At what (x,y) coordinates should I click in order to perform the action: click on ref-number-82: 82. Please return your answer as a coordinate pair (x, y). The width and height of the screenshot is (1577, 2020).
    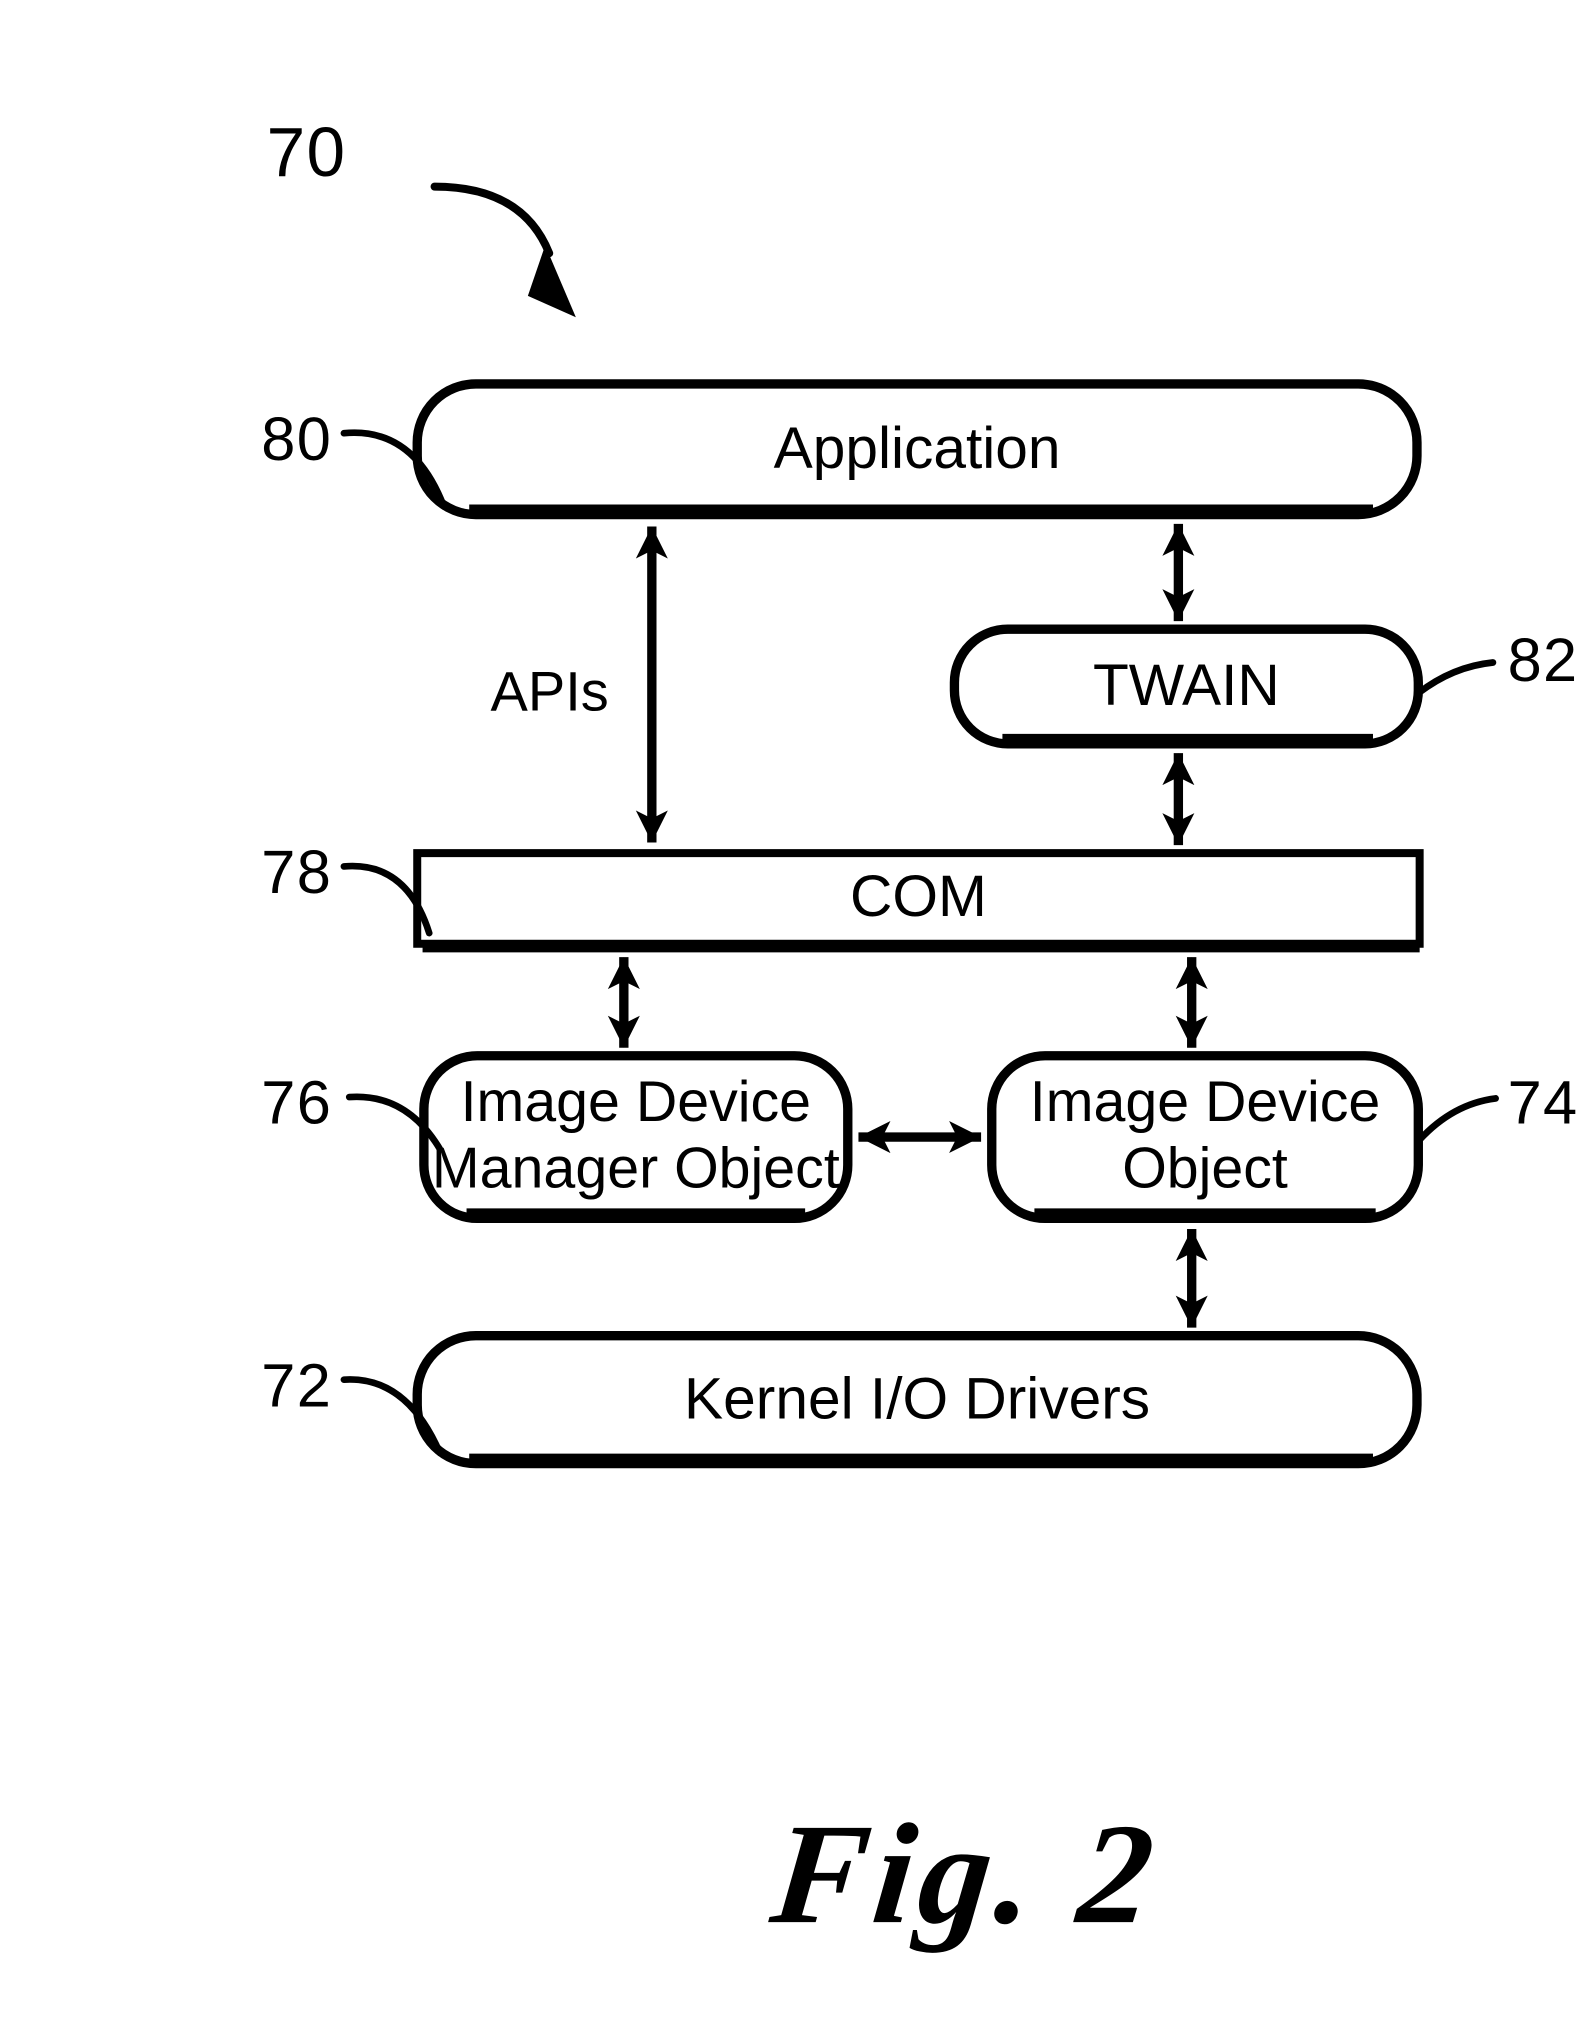
    Looking at the image, I should click on (1542, 660).